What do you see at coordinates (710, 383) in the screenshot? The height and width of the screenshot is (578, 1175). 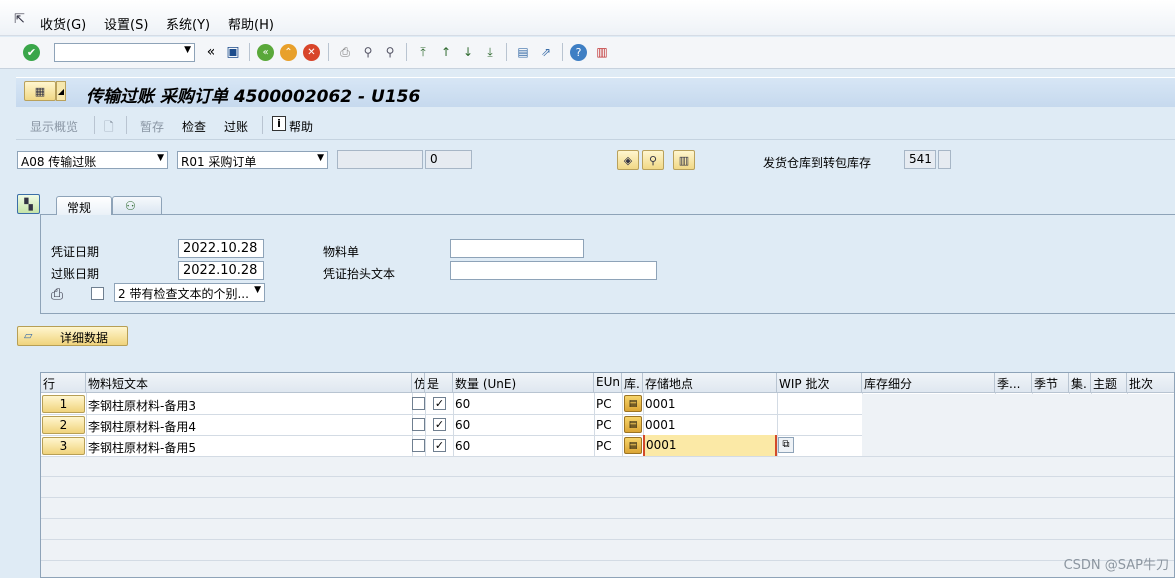 I see `col-storage-location: 存储地点` at bounding box center [710, 383].